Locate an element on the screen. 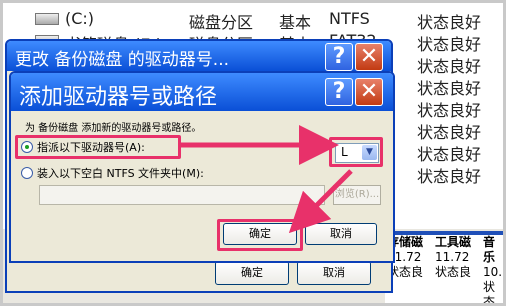 The image size is (506, 306). inner-dialog-titlebar: 添加驱动器号或路径 ? ✕ is located at coordinates (202, 92).